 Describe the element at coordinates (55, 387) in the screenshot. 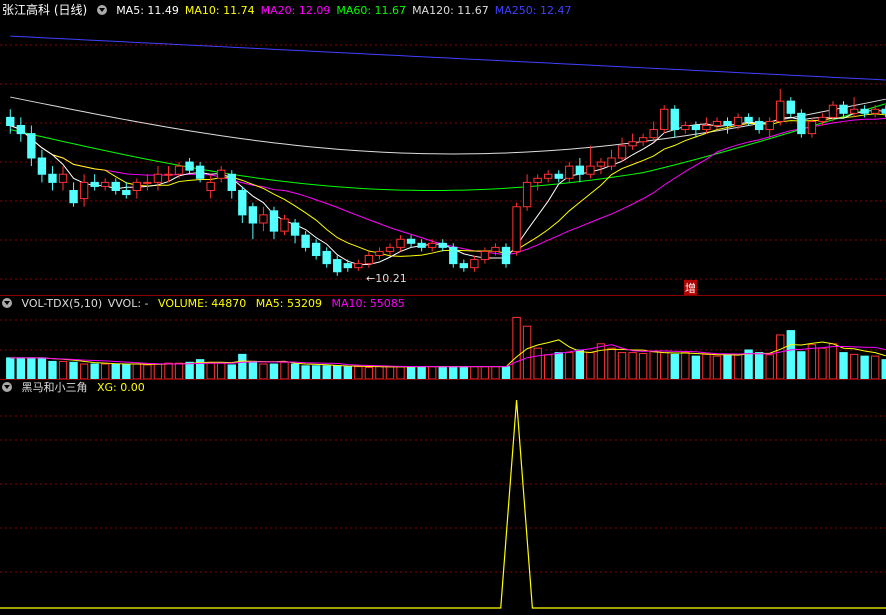

I see `indicator-name: 黑马和小三角` at that location.